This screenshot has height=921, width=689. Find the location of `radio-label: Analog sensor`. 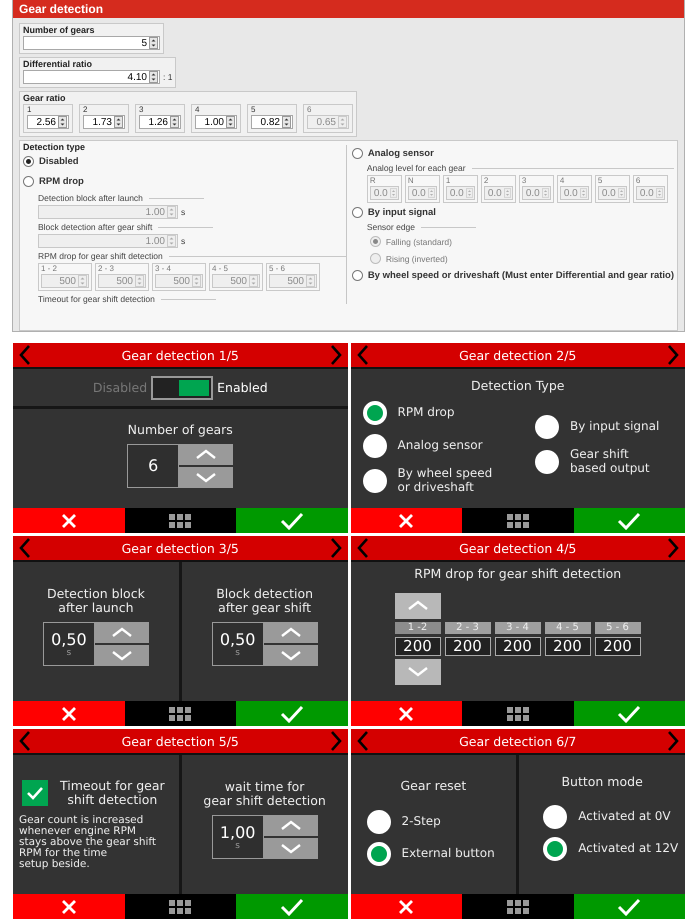

radio-label: Analog sensor is located at coordinates (401, 153).